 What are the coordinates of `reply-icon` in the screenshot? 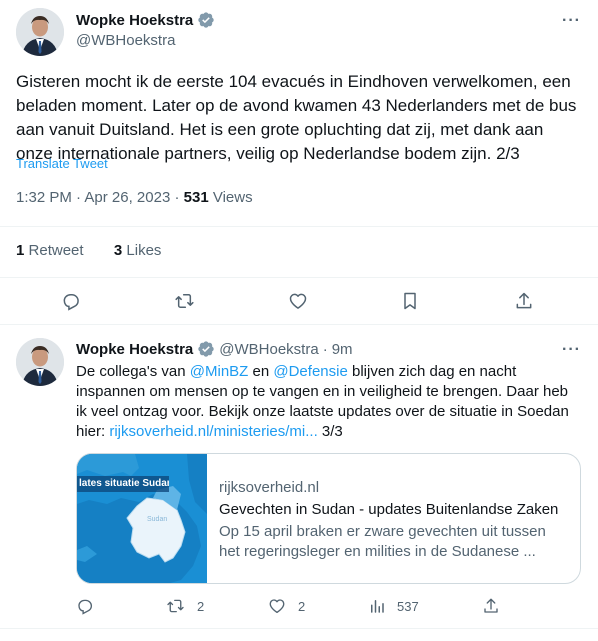 It's located at (71, 301).